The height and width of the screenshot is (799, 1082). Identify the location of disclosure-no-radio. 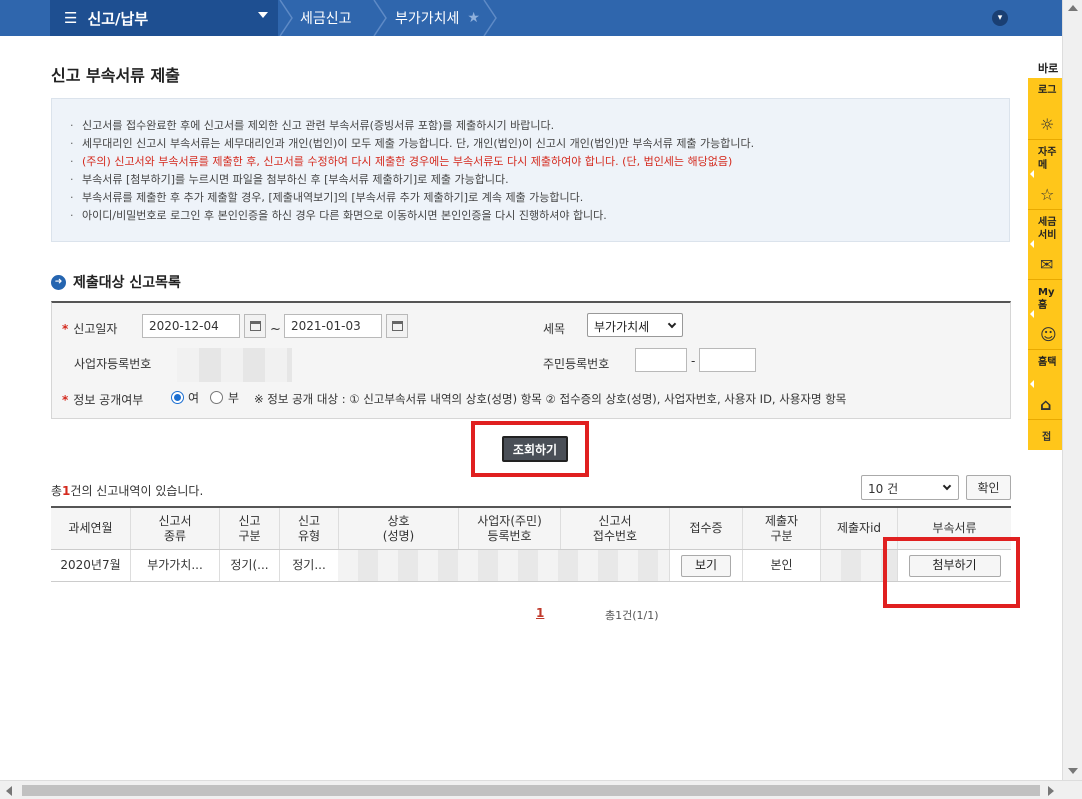
(216, 397).